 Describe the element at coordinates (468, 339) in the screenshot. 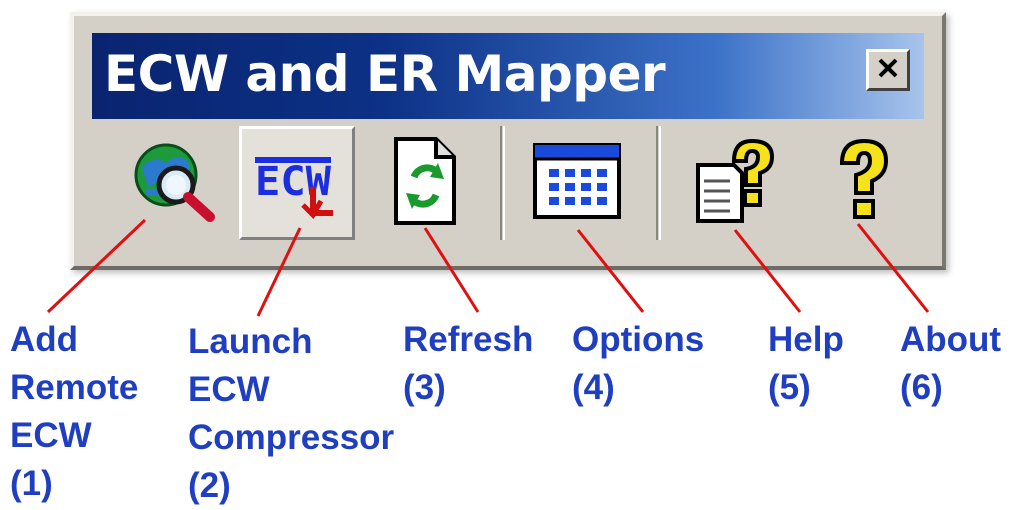

I see `callout-line: Refresh` at that location.